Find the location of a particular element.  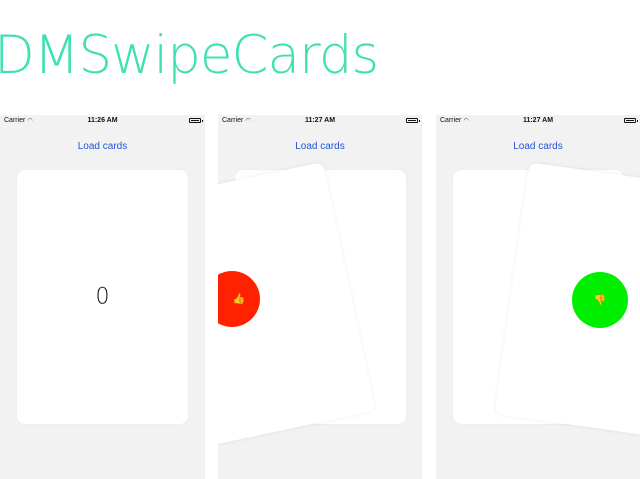

thumbs-up-icon: 👍 is located at coordinates (239, 299).